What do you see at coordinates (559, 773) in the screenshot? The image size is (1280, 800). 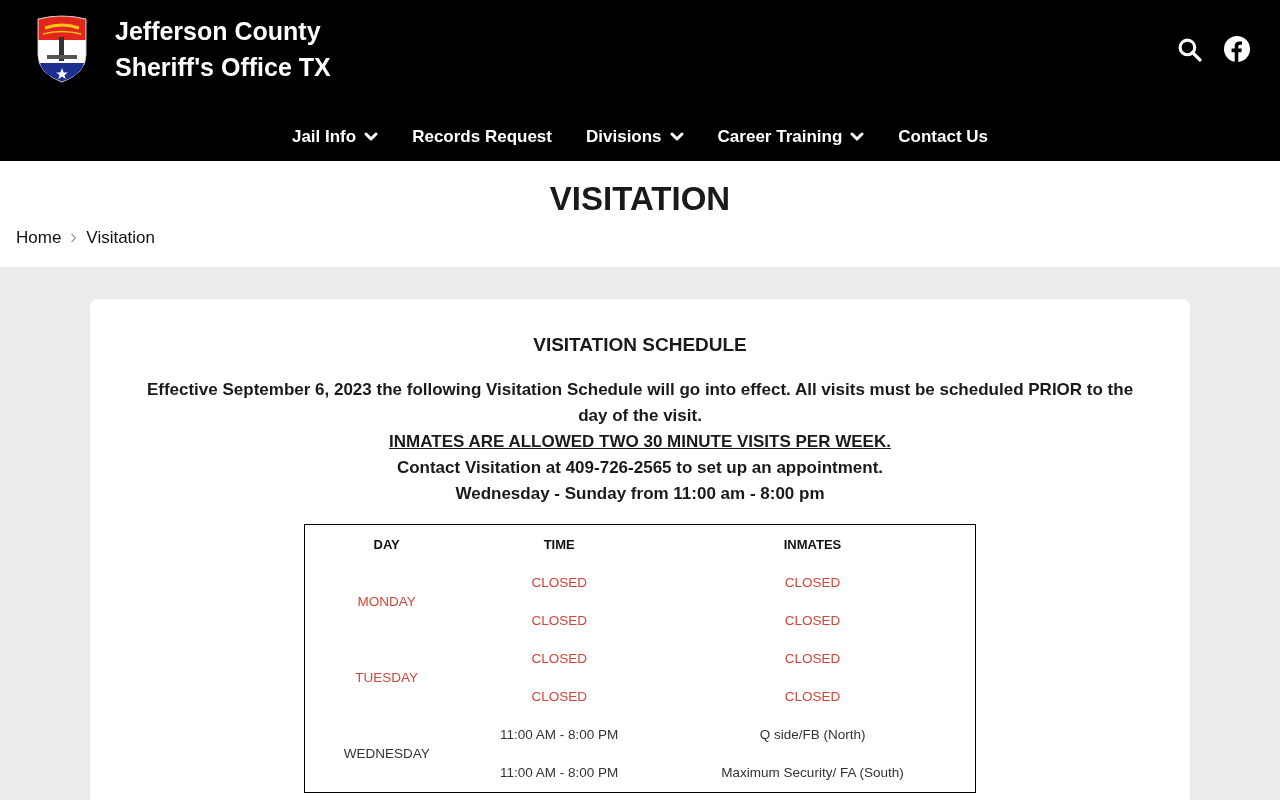 I see `time-cell: 11:00 AM - 8:00 PM` at bounding box center [559, 773].